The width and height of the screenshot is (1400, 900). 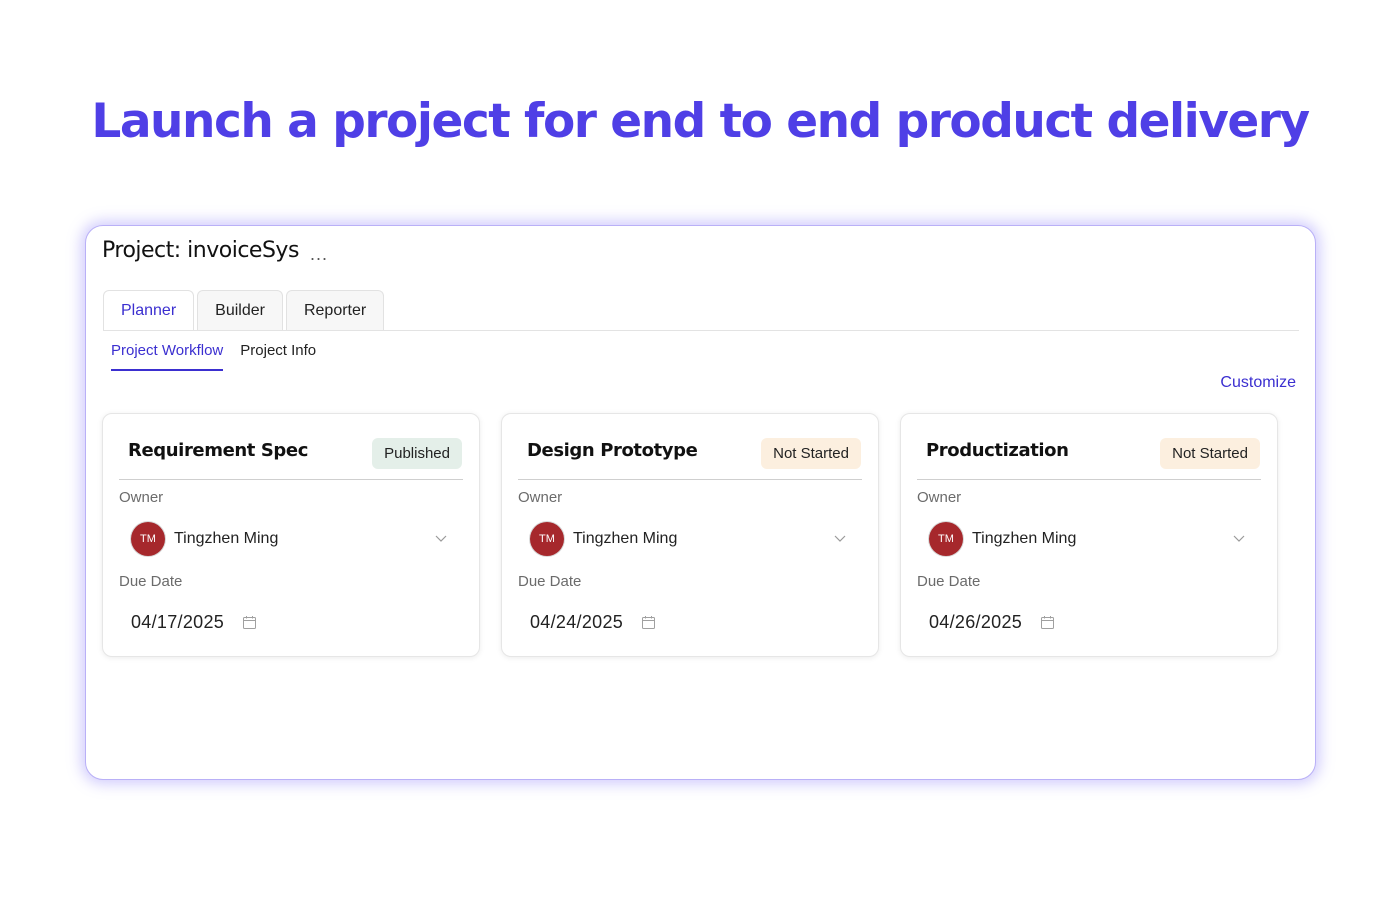 I want to click on main-tabs: Planner Builder Reporter, so click(x=244, y=310).